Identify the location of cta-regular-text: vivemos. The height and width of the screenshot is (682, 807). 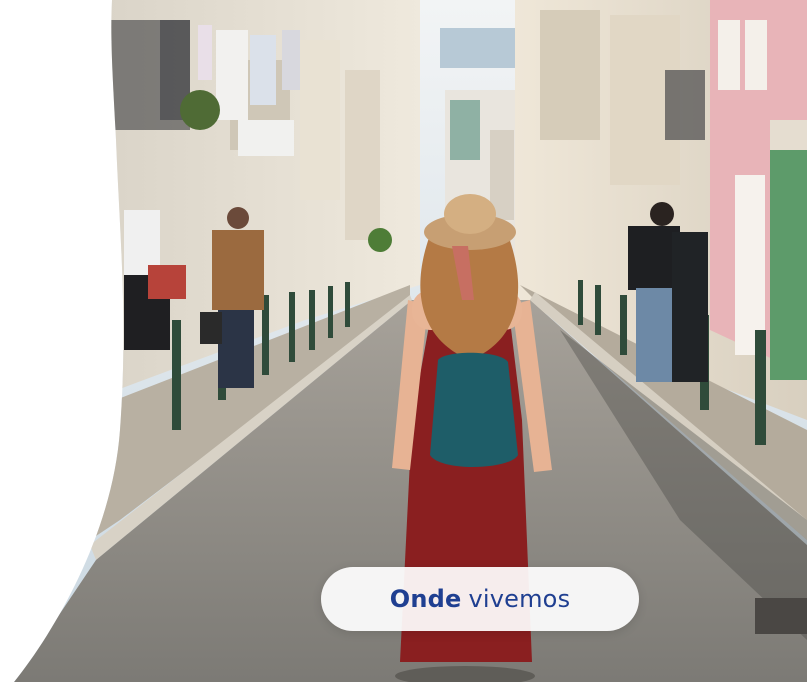
(519, 599).